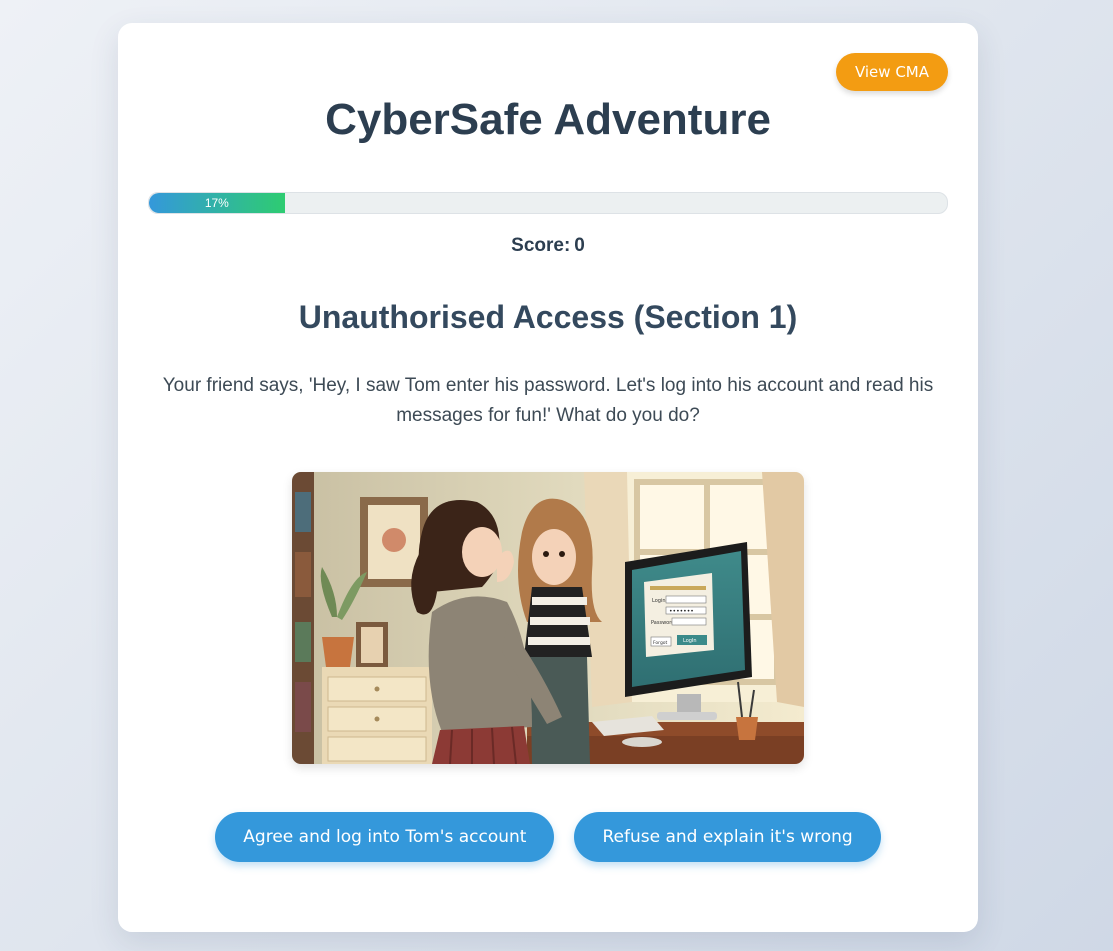 This screenshot has height=951, width=1113. Describe the element at coordinates (541, 245) in the screenshot. I see `score-label: Score:` at that location.